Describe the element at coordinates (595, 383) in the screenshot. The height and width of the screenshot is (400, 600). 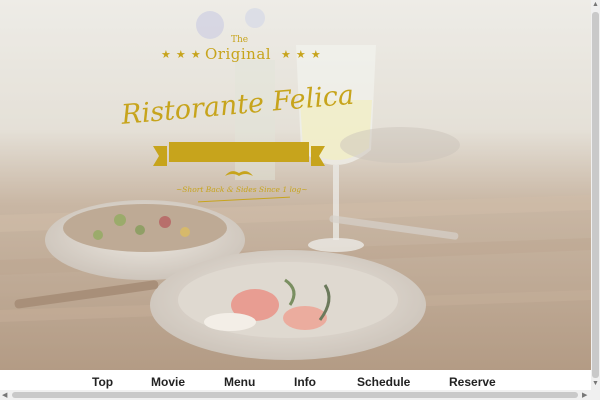
I see `scroll-down-icon: ▼` at that location.